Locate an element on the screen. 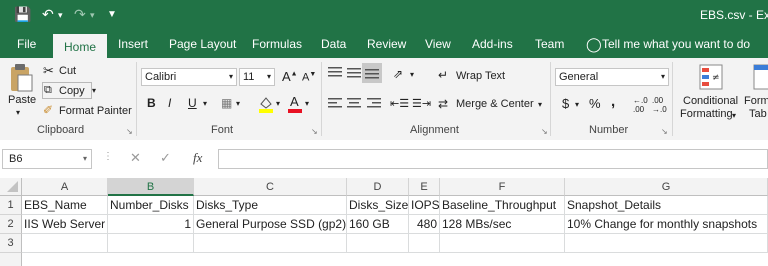 The height and width of the screenshot is (266, 768). cell-f1: Baseline_Throughput is located at coordinates (502, 205).